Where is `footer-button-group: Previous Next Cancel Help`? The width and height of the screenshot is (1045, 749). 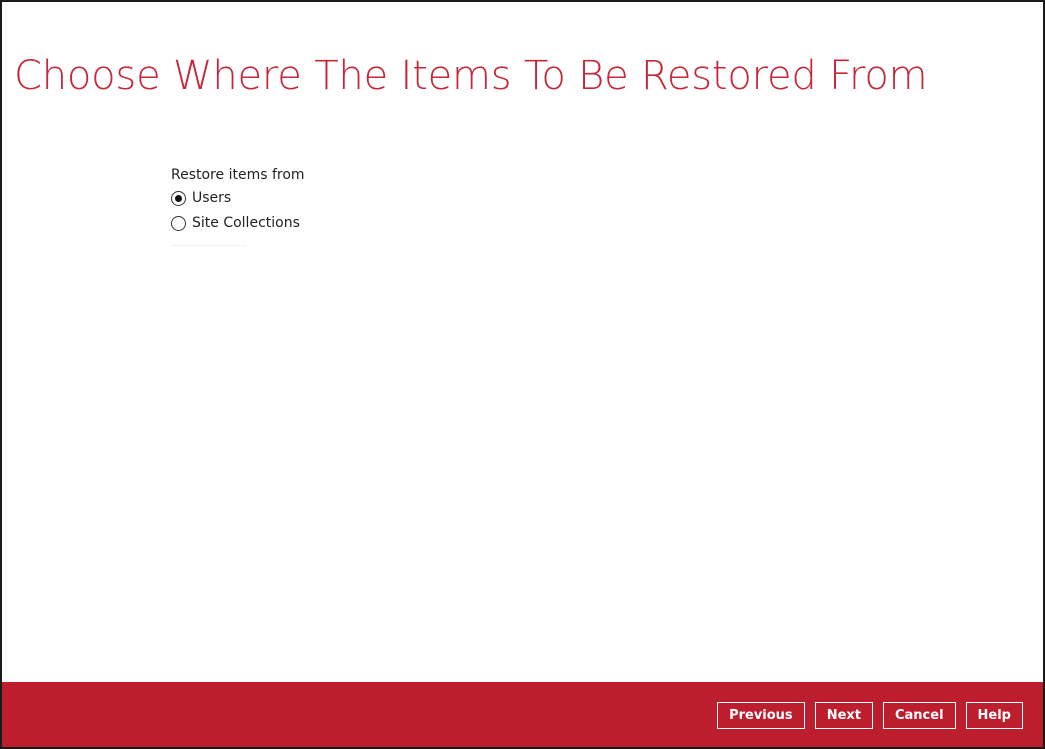
footer-button-group: Previous Next Cancel Help is located at coordinates (870, 715).